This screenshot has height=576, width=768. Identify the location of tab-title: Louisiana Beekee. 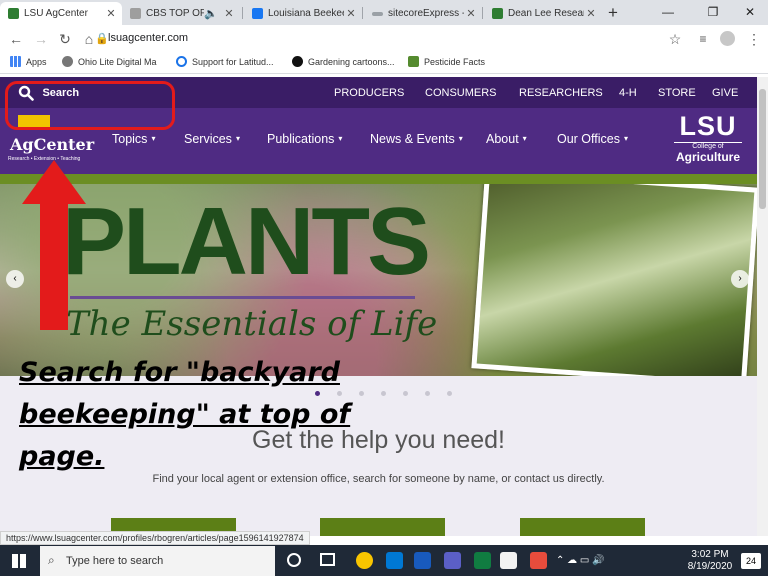
(306, 13).